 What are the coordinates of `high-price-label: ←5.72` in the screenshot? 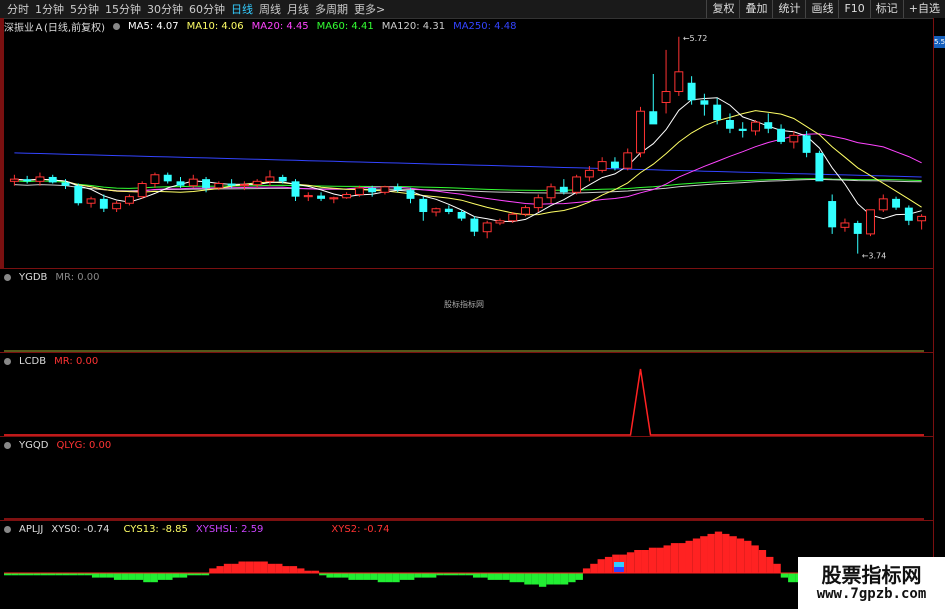 It's located at (695, 38).